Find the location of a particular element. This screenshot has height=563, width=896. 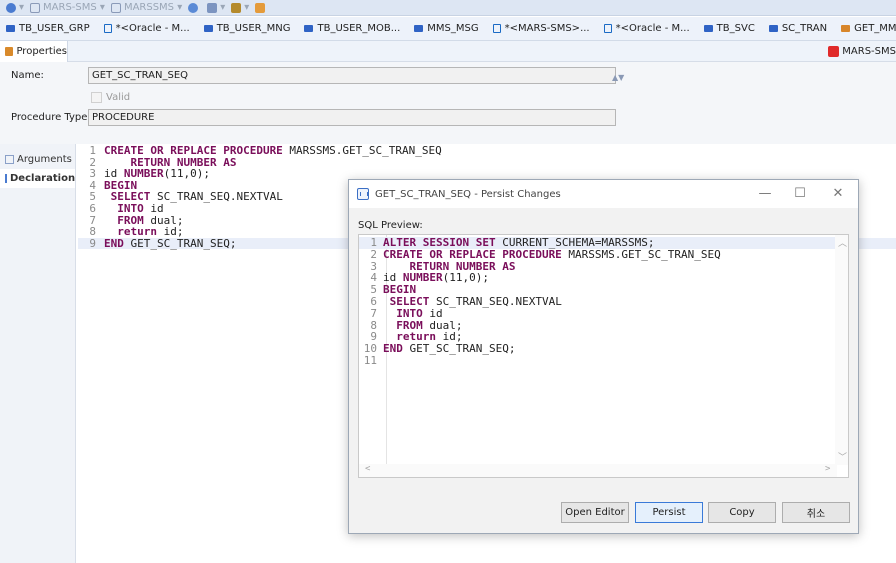

connection-icon is located at coordinates (834, 51).